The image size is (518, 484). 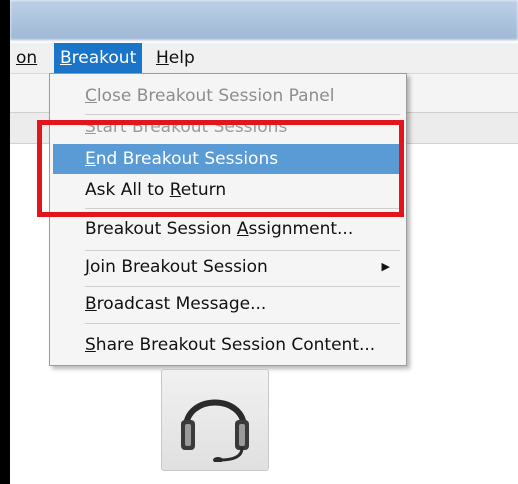 I want to click on menu-session: on, so click(x=26, y=58).